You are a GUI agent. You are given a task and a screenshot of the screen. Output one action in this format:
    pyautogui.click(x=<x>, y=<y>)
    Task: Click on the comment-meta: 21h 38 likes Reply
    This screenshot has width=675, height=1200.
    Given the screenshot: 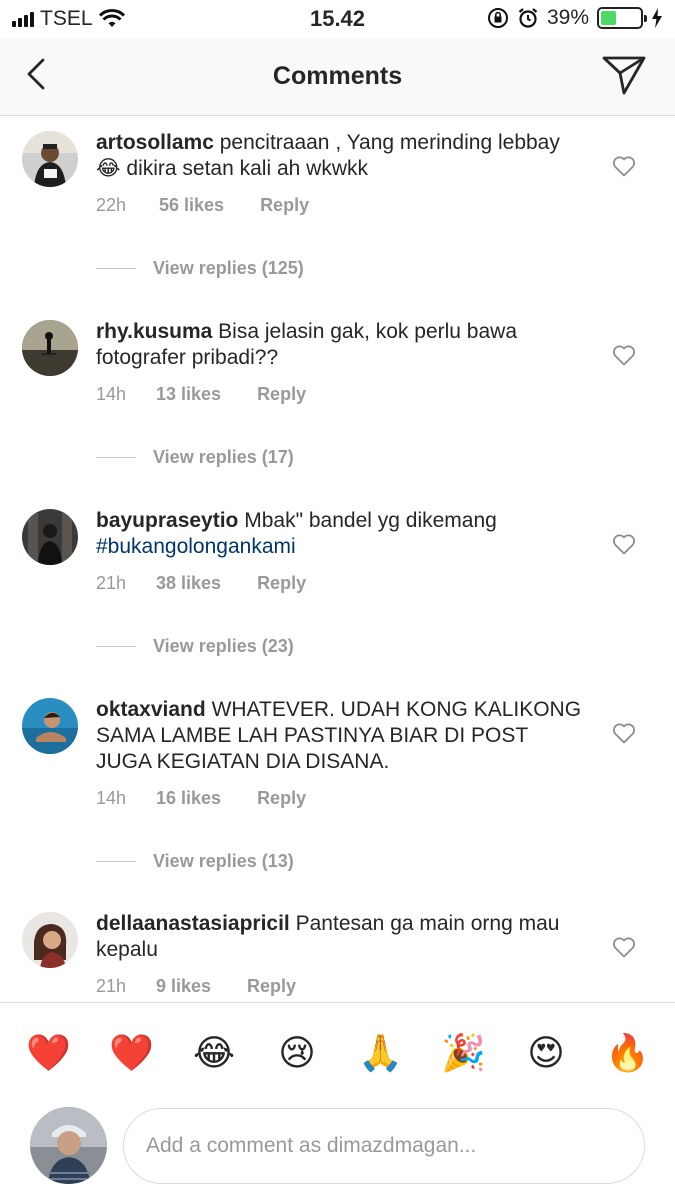 What is the action you would take?
    pyautogui.click(x=201, y=583)
    